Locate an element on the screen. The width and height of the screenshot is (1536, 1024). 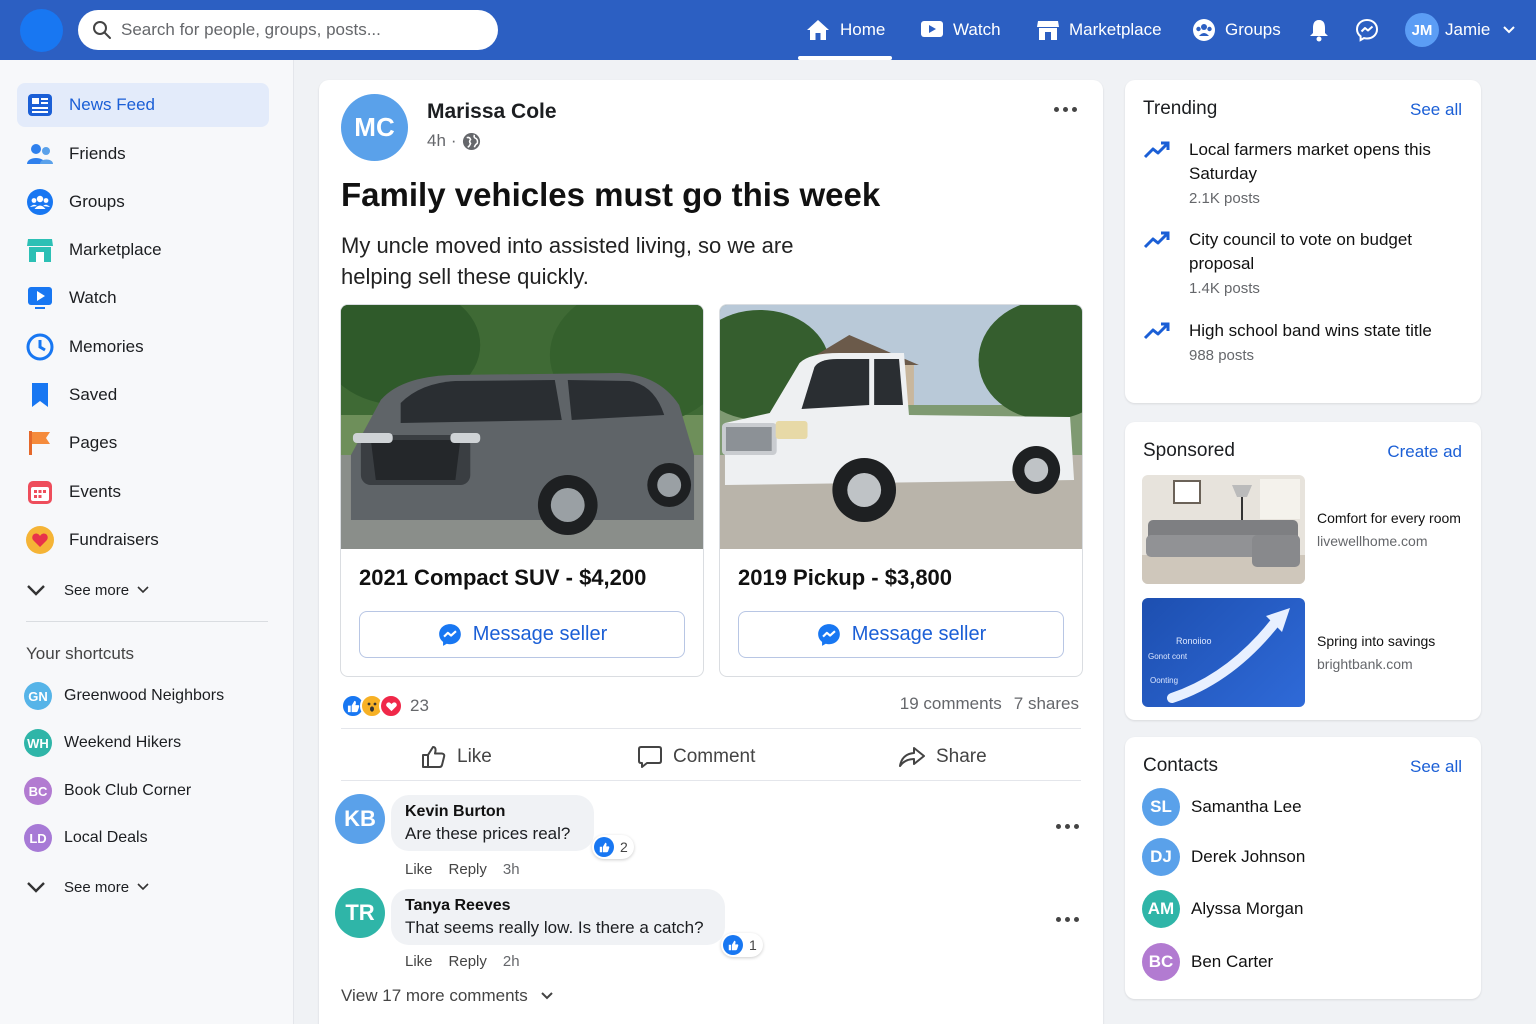
contact-item: BC Ben Carter is located at coordinates (1207, 962).